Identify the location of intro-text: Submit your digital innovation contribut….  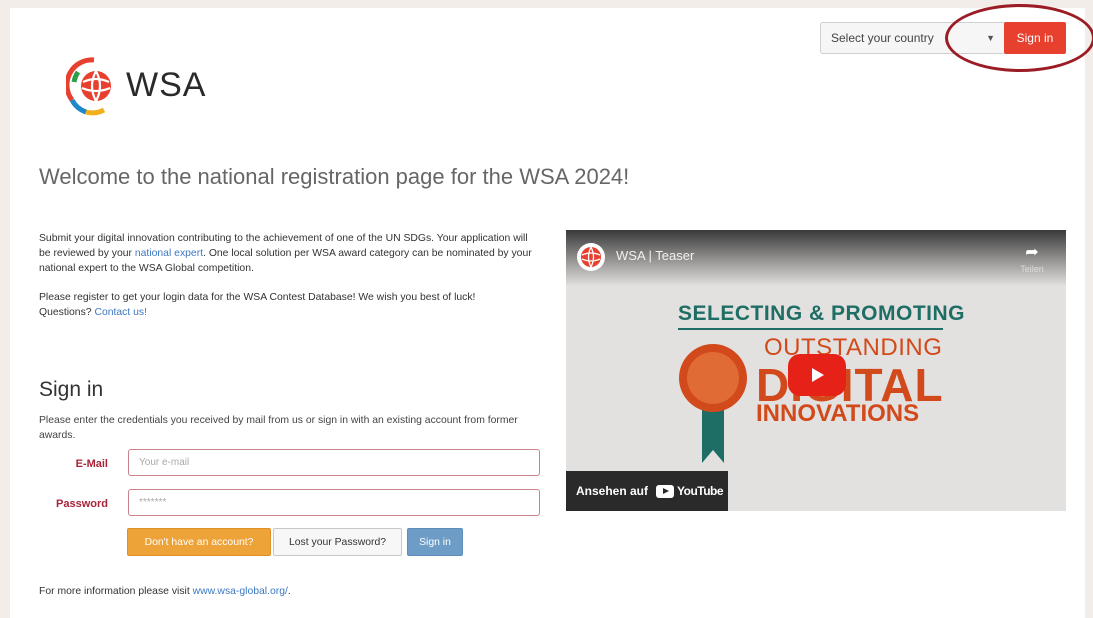
(289, 282).